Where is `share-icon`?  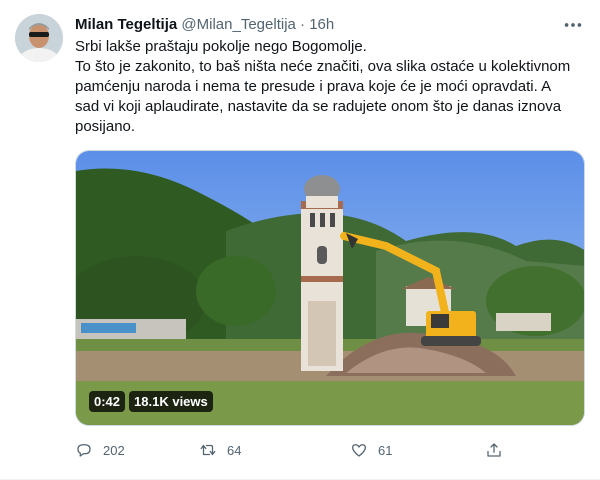
share-icon is located at coordinates (494, 450).